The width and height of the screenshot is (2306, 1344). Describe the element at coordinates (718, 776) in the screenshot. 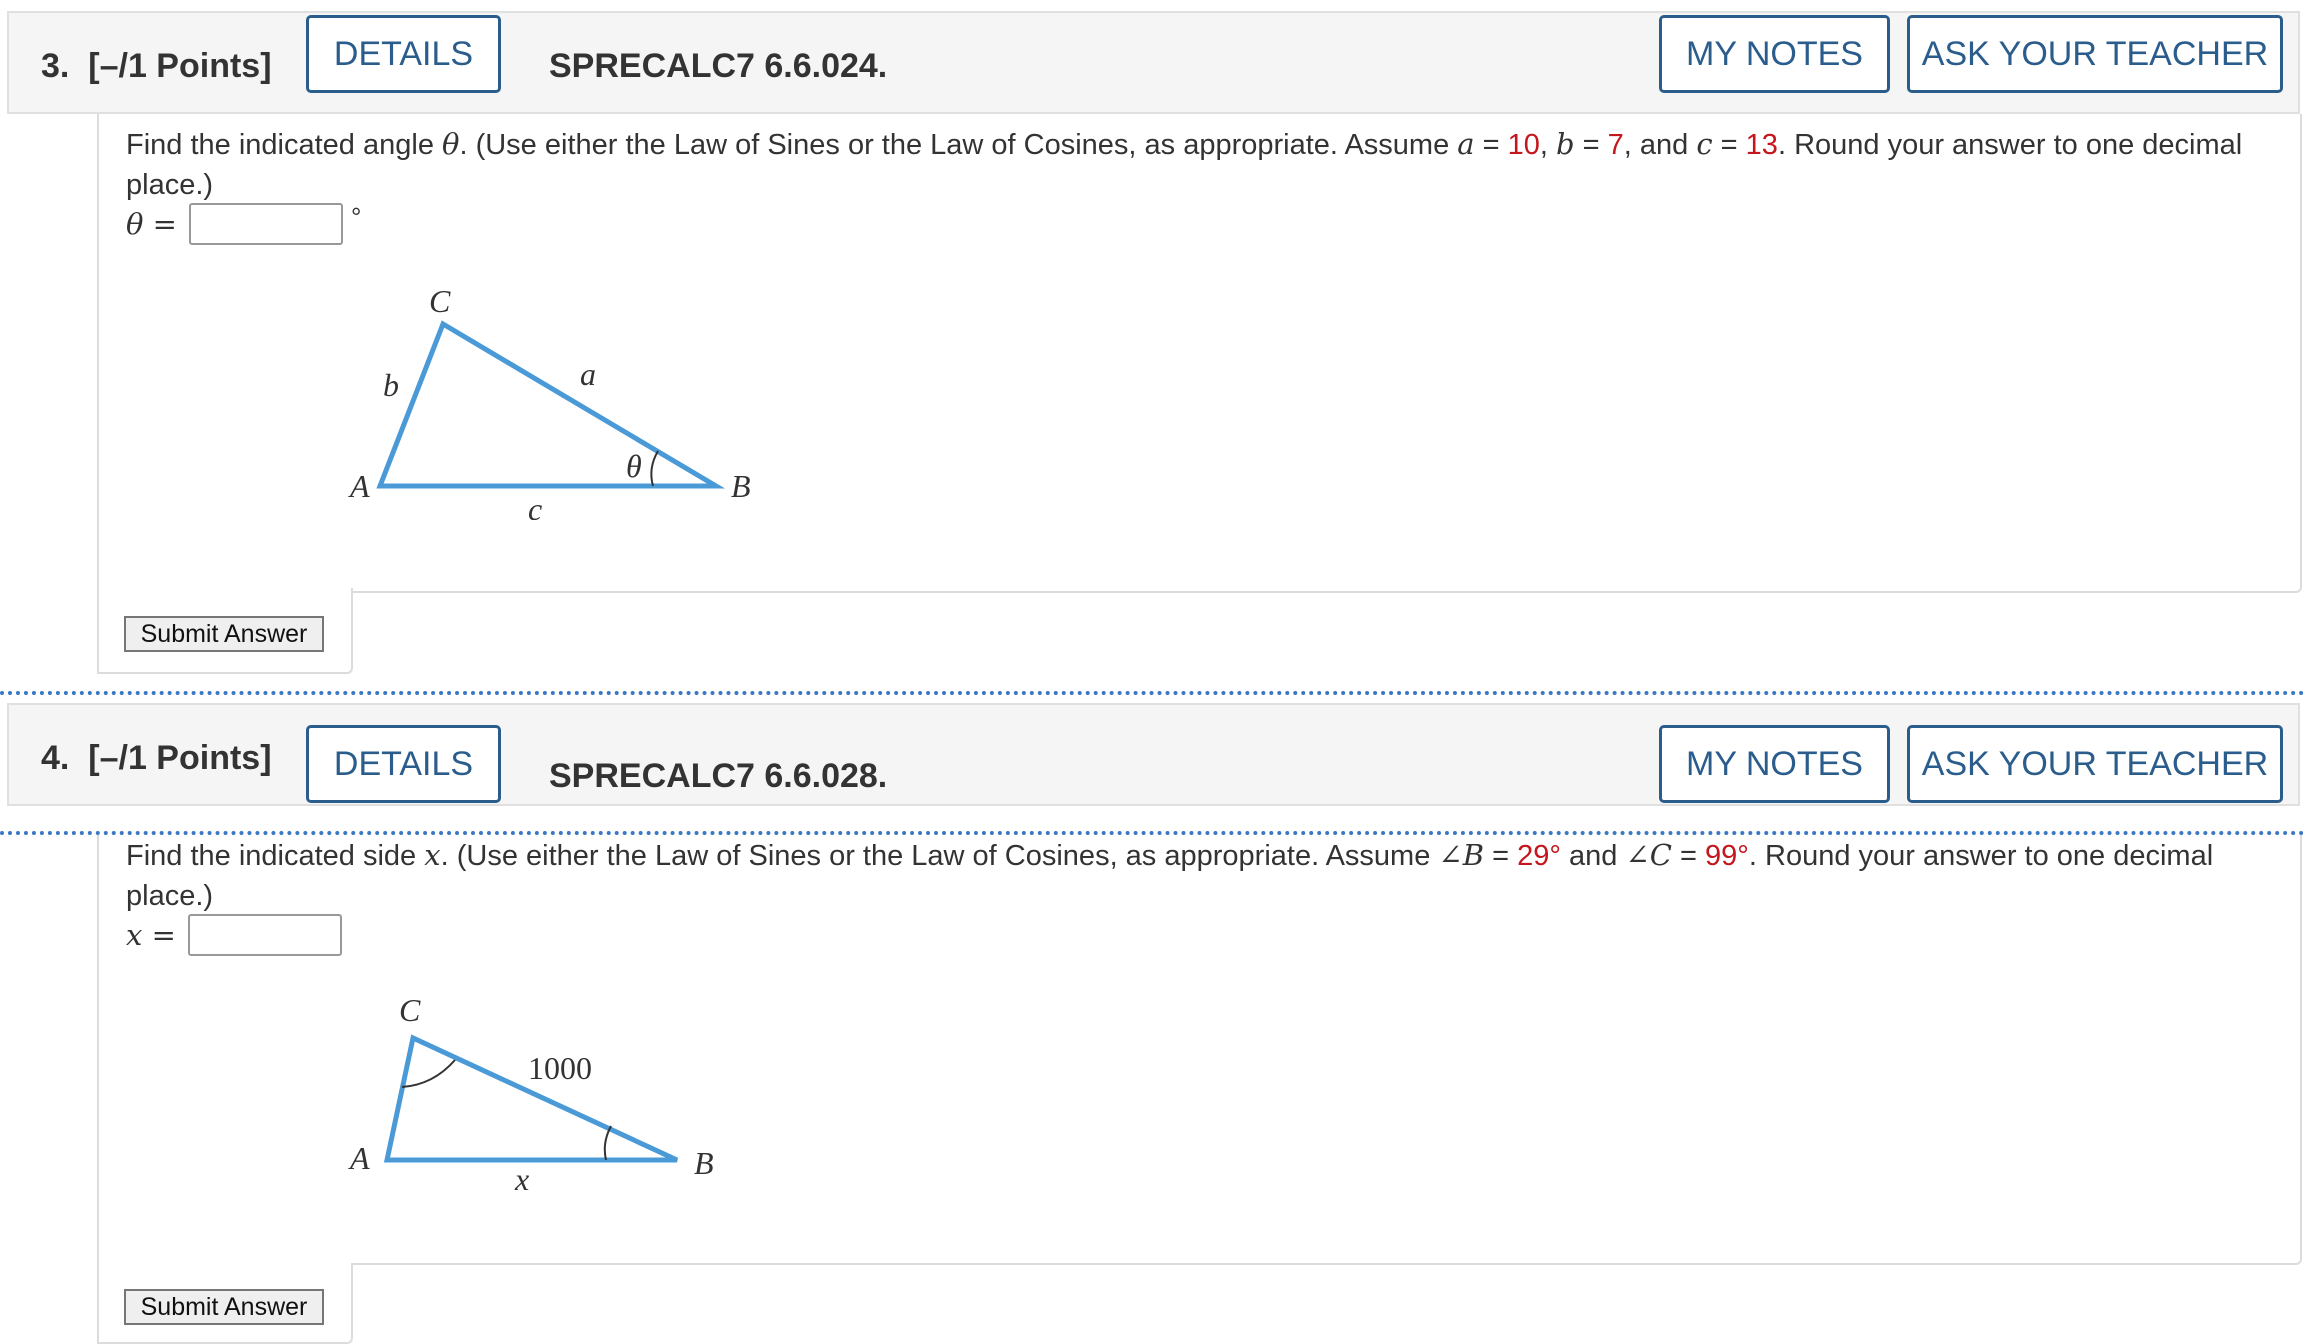

I see `problem-code: SPRECALC7 6.6.028.` at that location.